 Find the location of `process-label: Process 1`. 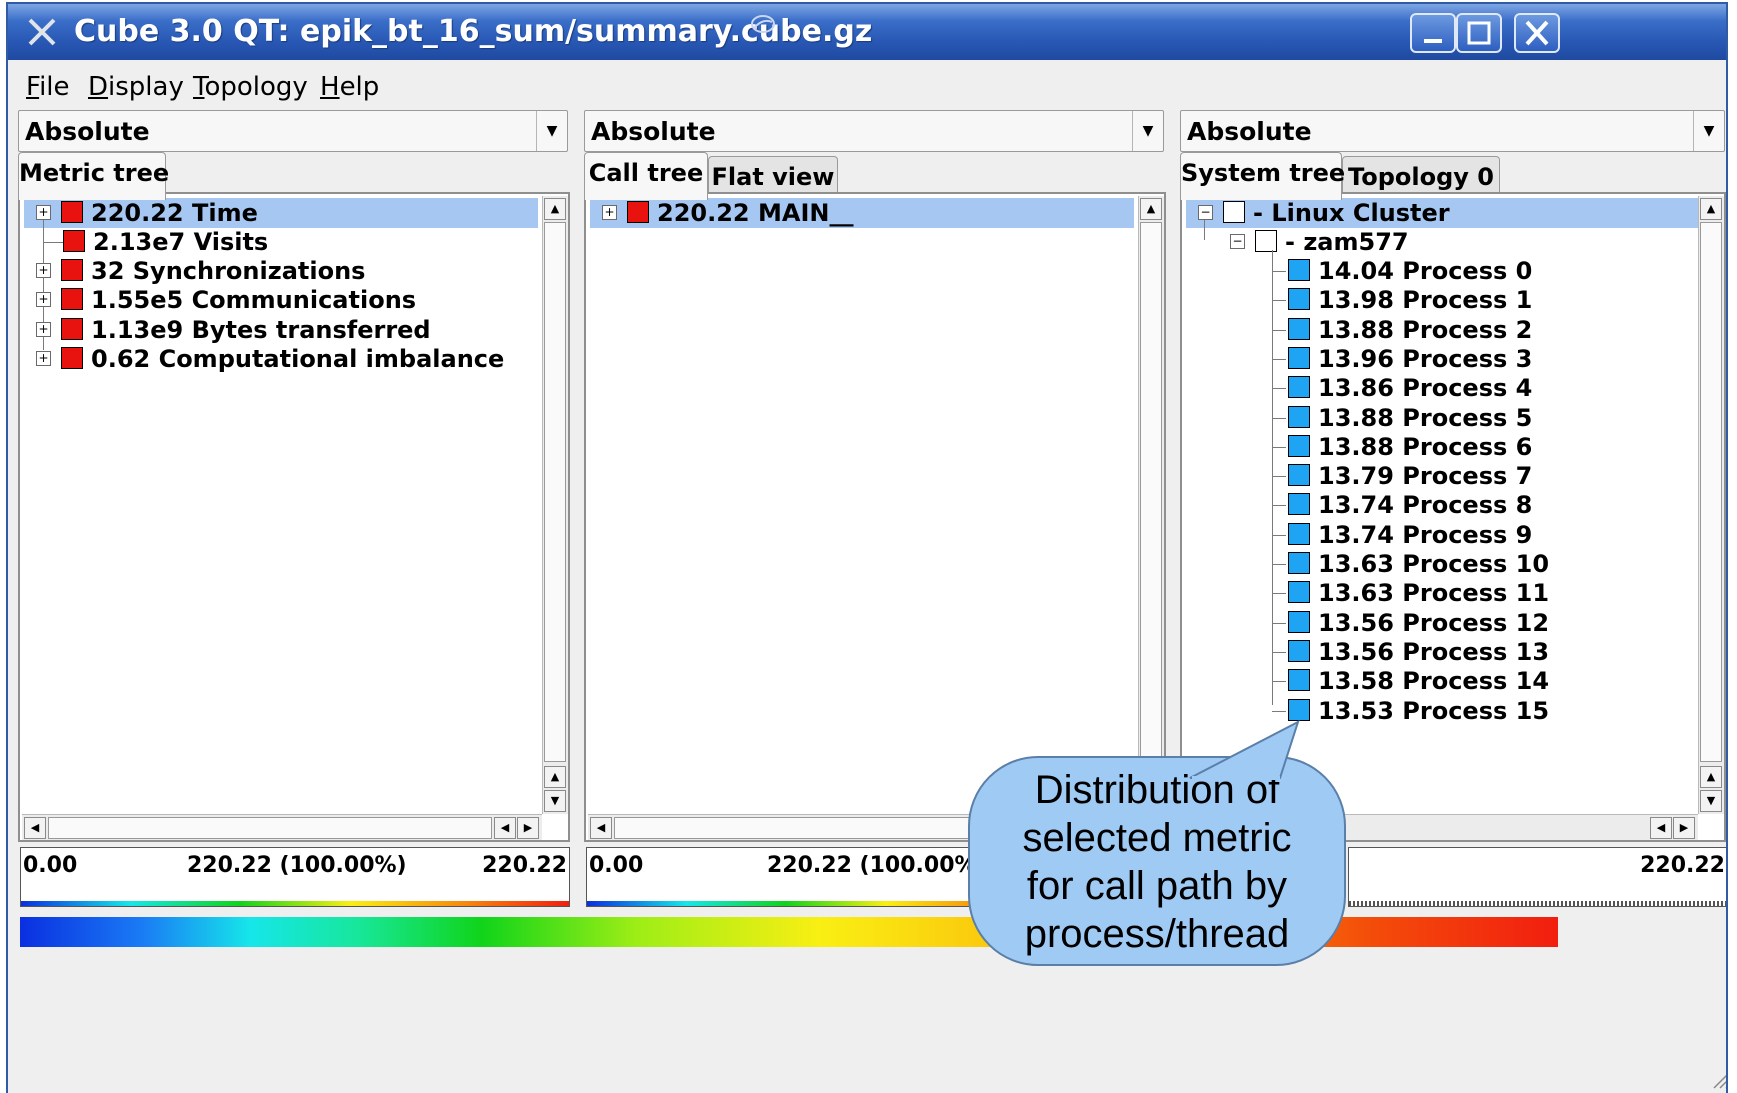

process-label: Process 1 is located at coordinates (1467, 300).